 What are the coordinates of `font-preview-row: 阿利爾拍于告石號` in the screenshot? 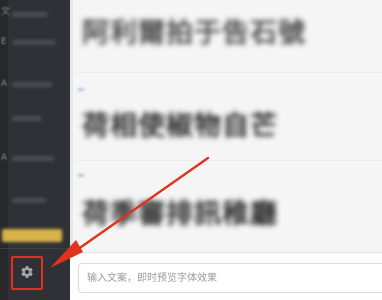 It's located at (232, 34).